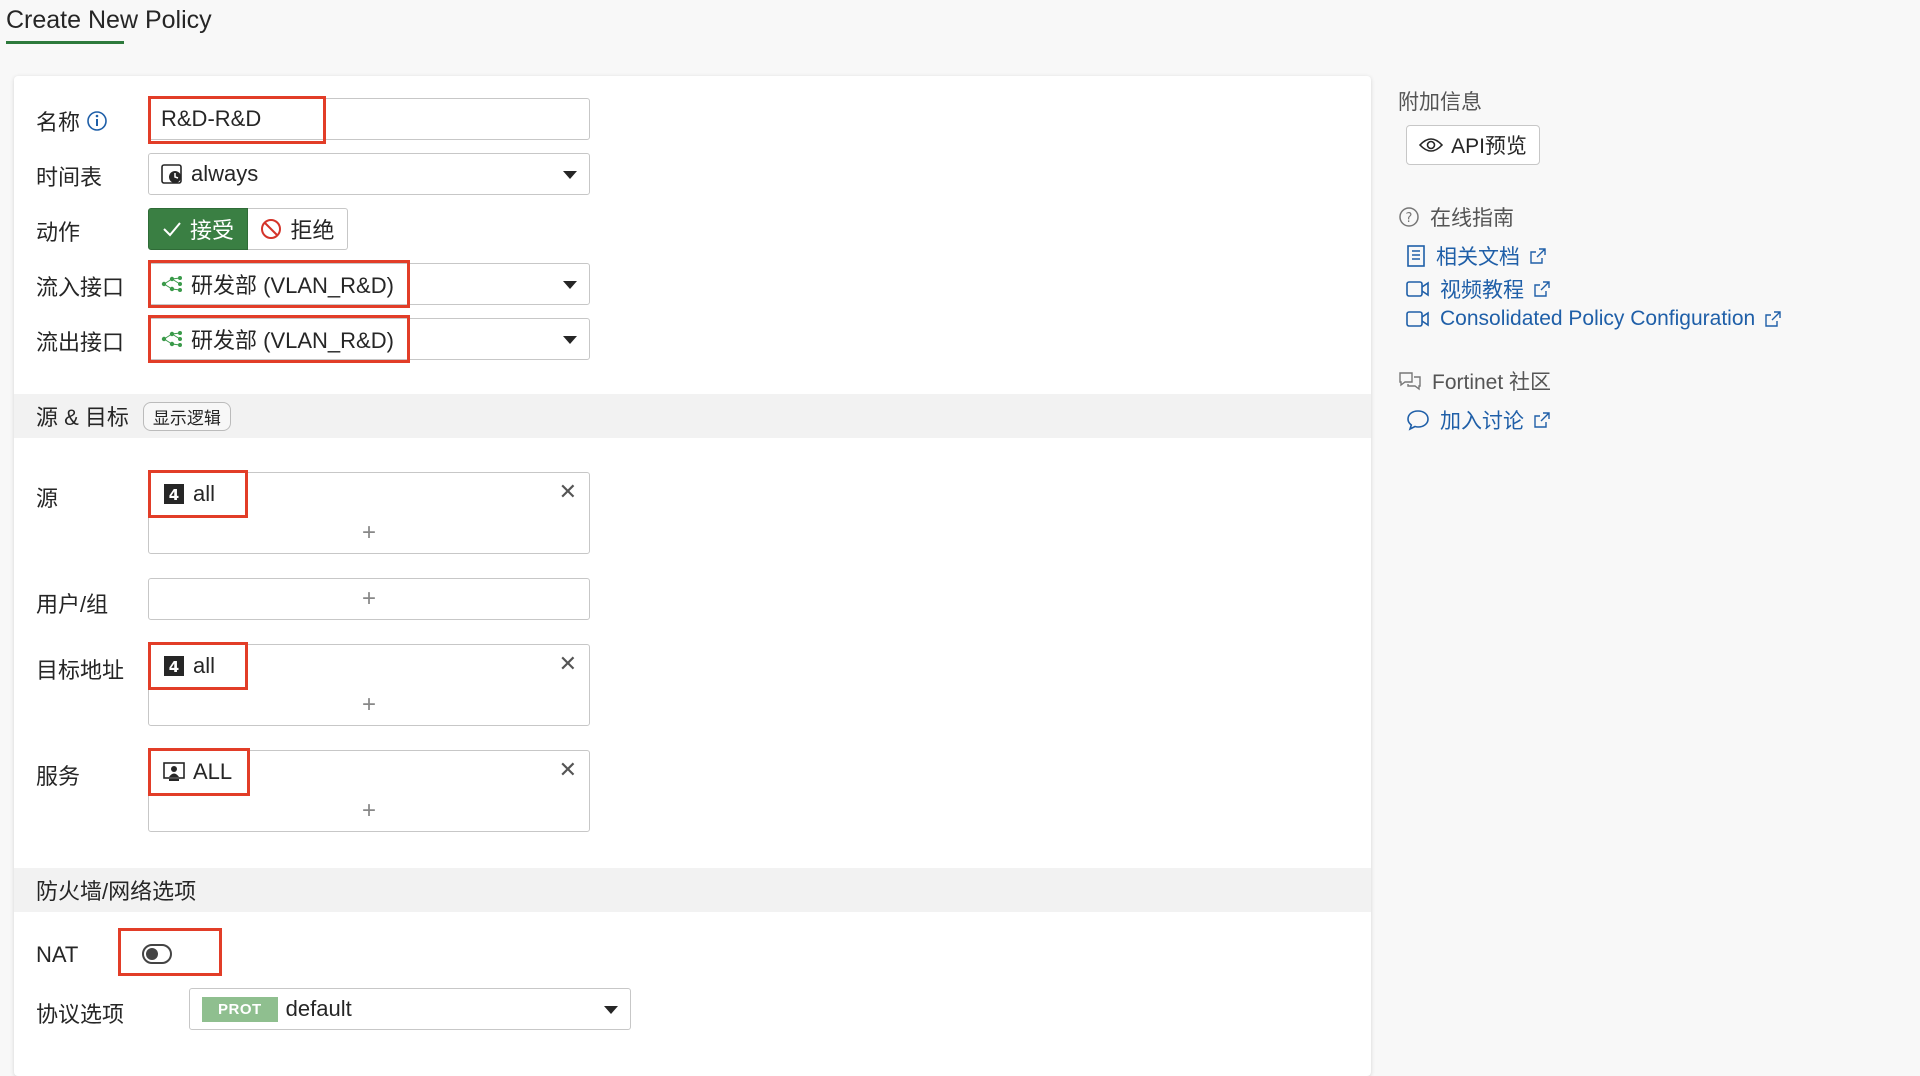 The height and width of the screenshot is (1076, 1920). What do you see at coordinates (1416, 256) in the screenshot?
I see `document-icon` at bounding box center [1416, 256].